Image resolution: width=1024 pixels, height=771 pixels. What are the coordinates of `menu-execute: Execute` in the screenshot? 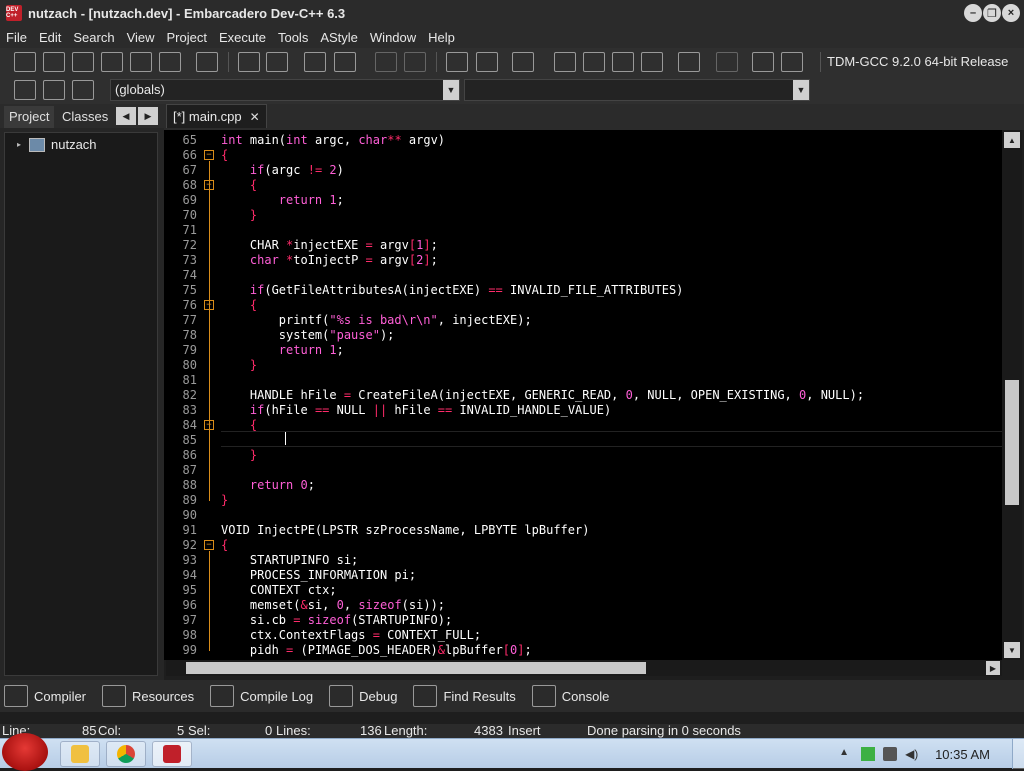 It's located at (244, 37).